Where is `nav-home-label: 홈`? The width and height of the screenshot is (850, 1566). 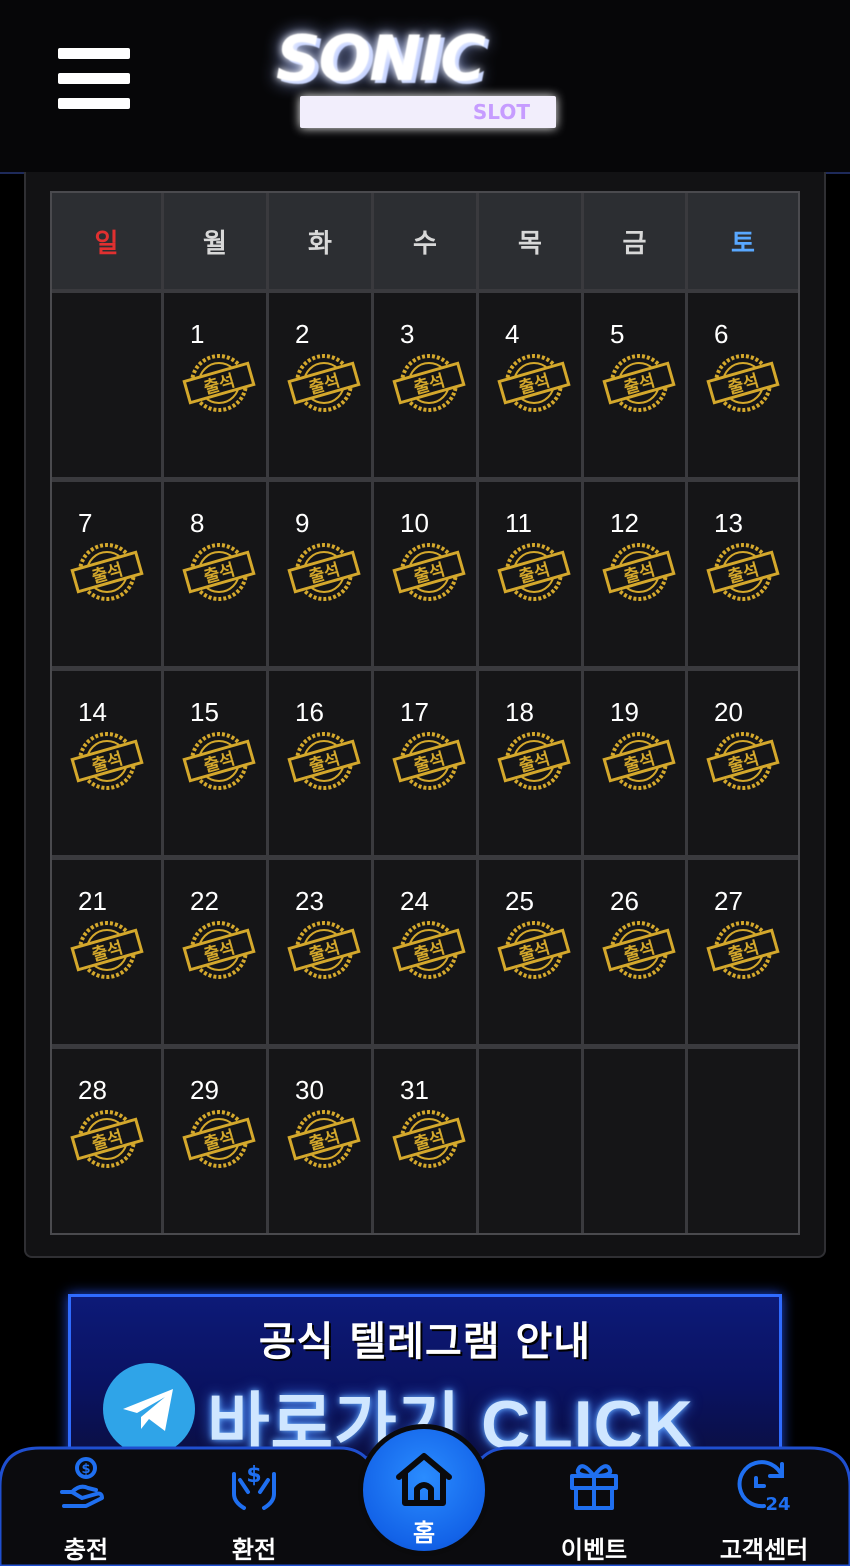 nav-home-label: 홈 is located at coordinates (424, 1533).